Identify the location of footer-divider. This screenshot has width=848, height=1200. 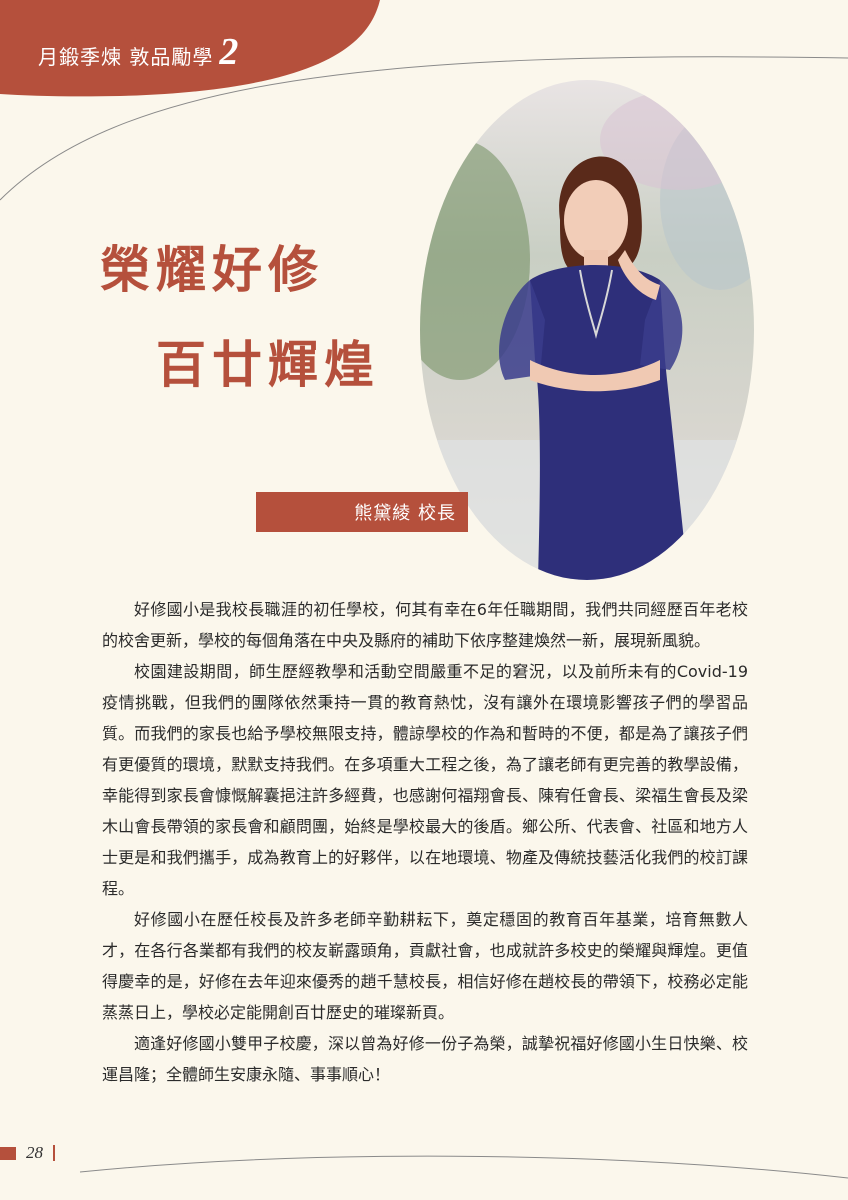
(54, 1153).